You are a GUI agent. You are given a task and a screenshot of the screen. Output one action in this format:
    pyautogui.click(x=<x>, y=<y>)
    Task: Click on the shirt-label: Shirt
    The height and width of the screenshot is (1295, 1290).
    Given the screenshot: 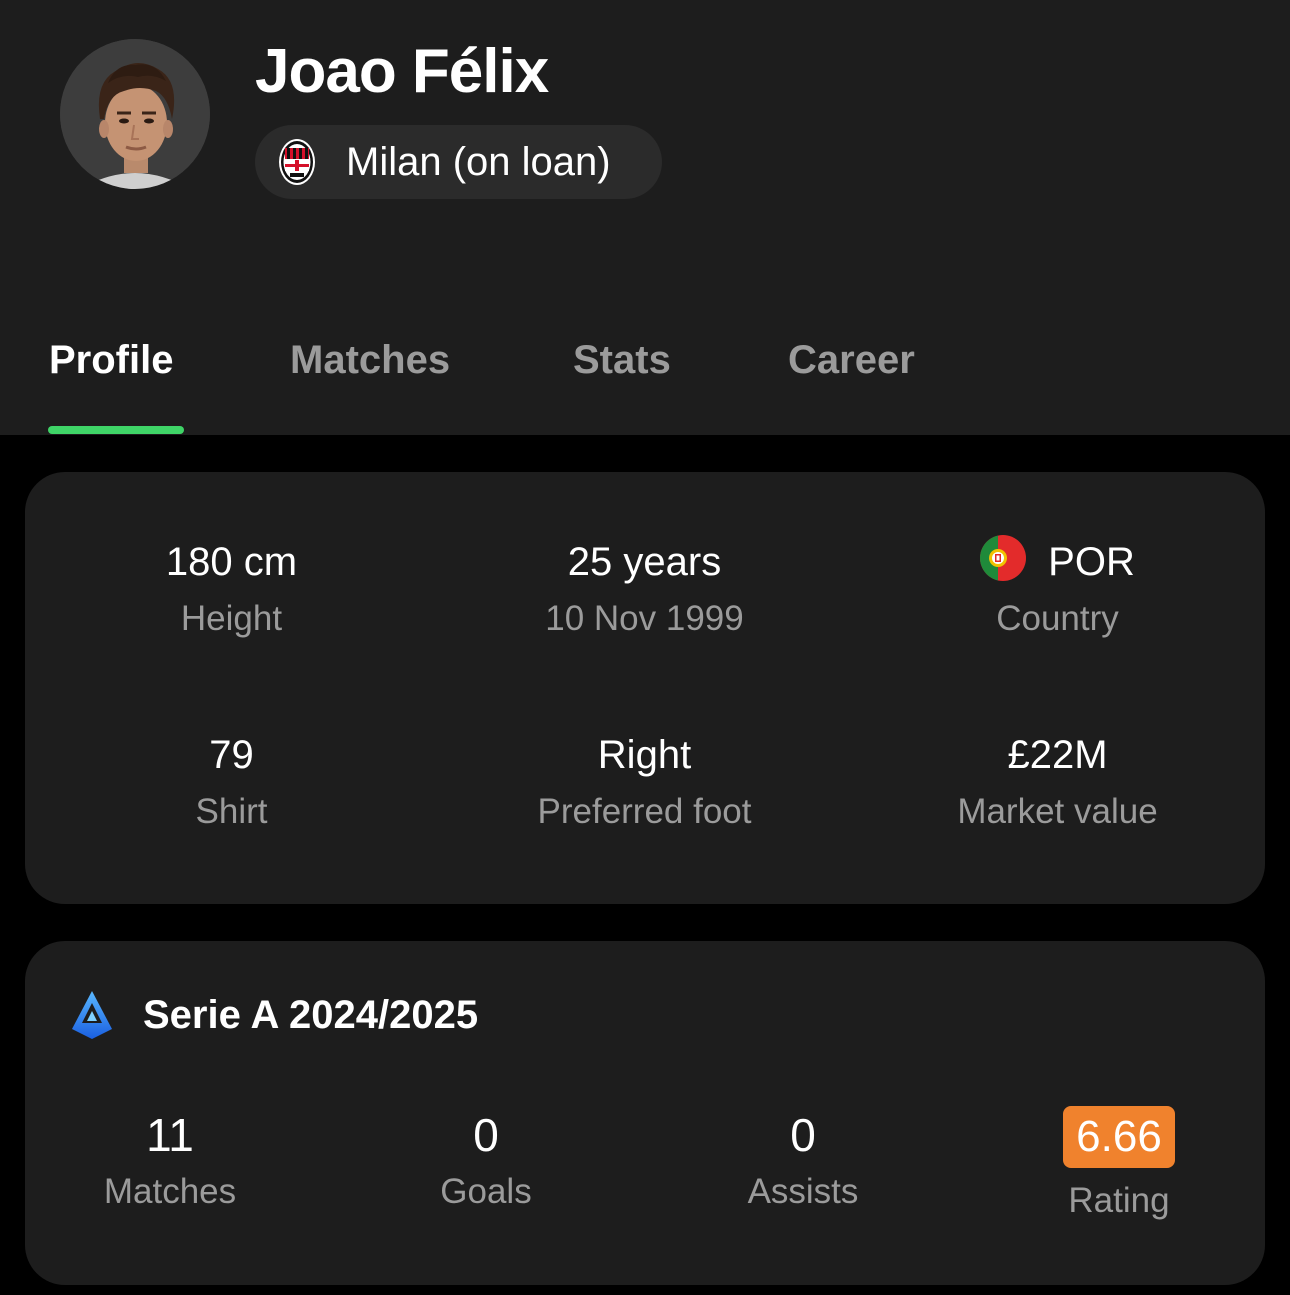 What is the action you would take?
    pyautogui.click(x=231, y=811)
    